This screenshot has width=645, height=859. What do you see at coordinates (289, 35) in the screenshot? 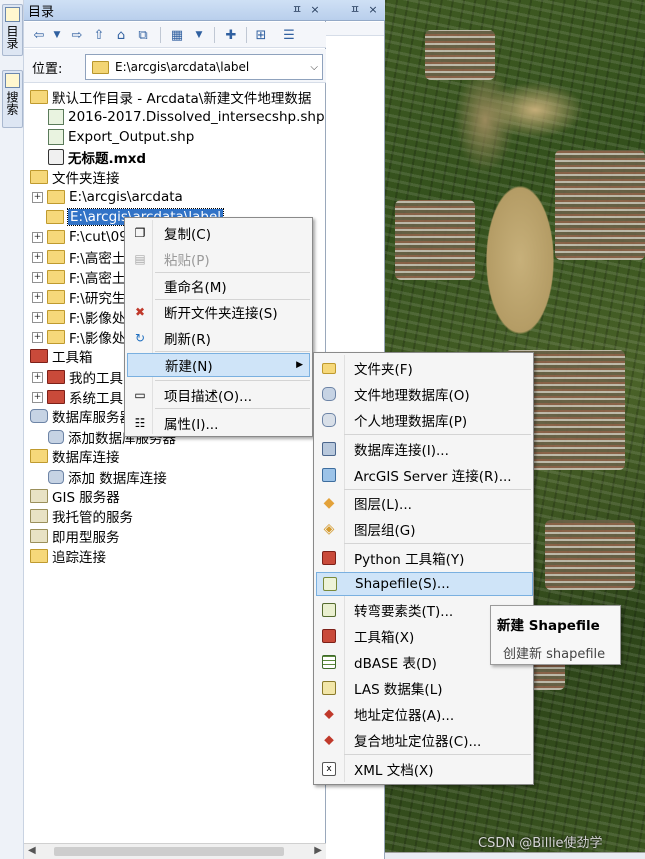
I see `options-icon: ☰` at bounding box center [289, 35].